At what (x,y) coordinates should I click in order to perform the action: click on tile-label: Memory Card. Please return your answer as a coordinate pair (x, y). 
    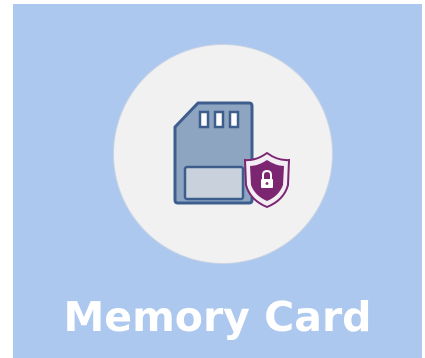
    Looking at the image, I should click on (217, 317).